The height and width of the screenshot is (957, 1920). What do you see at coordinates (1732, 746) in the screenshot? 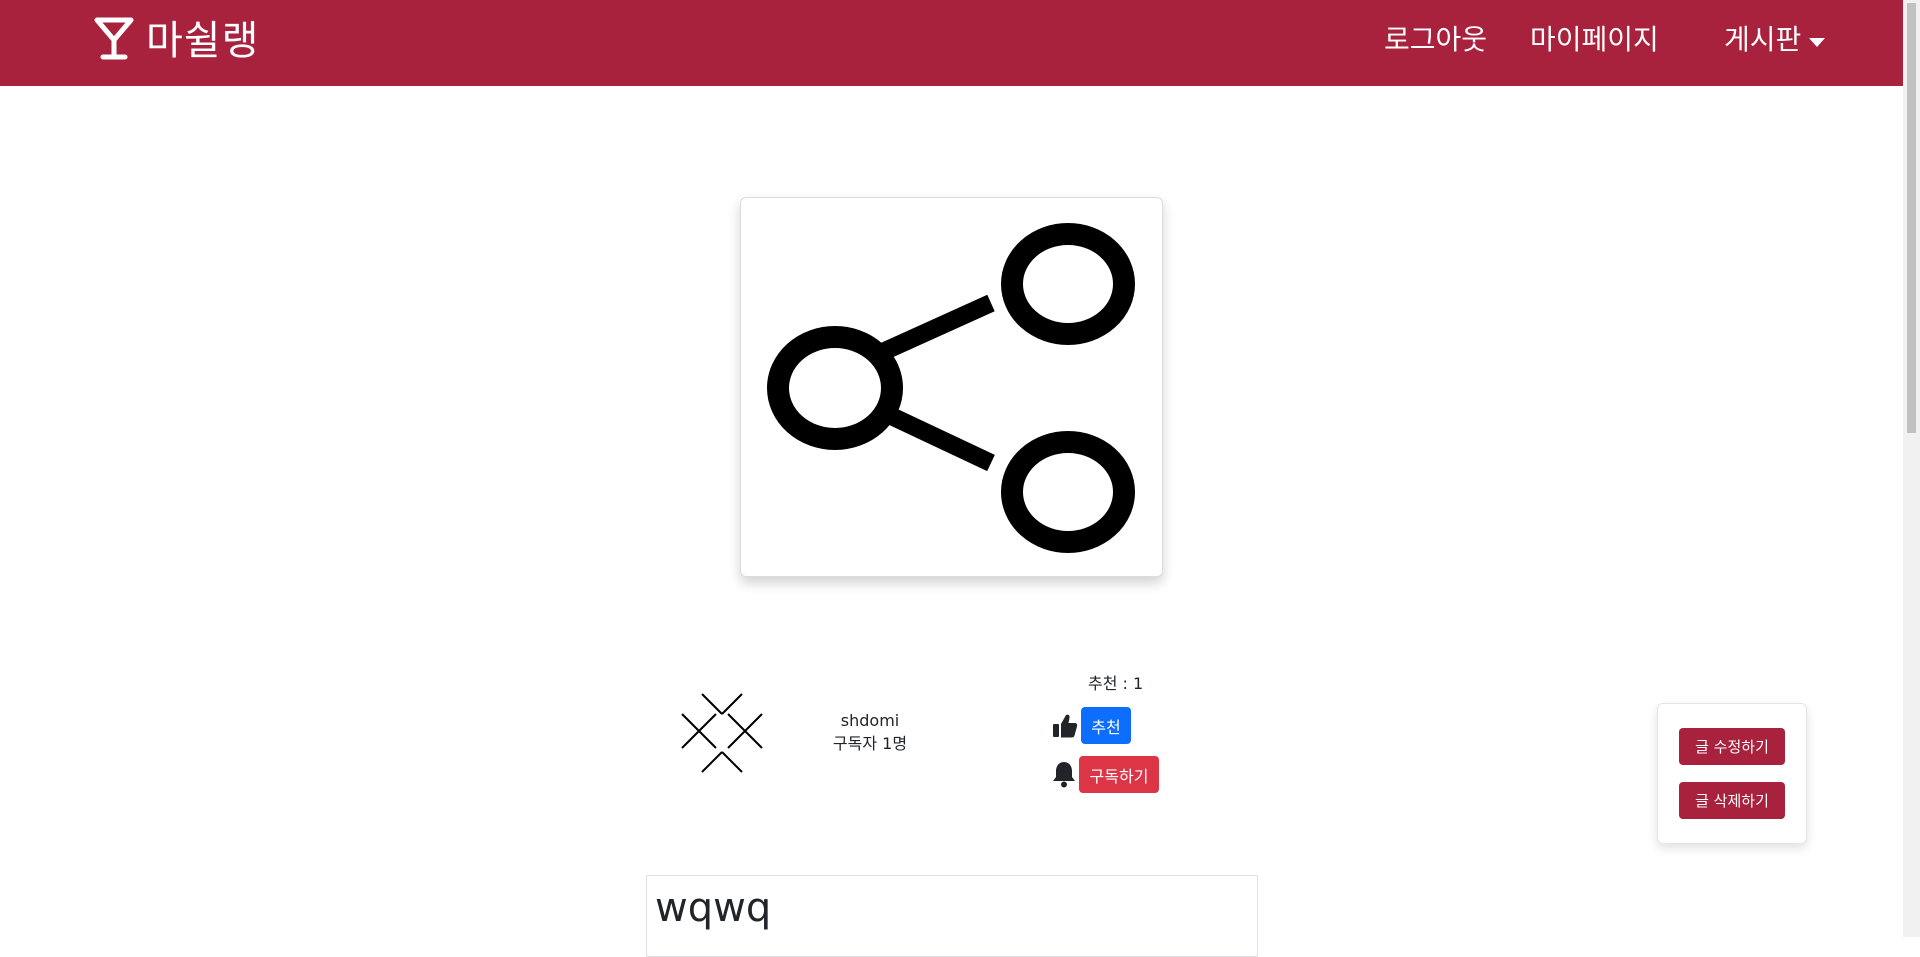
I see `edit-post-button: 글 수정하기` at bounding box center [1732, 746].